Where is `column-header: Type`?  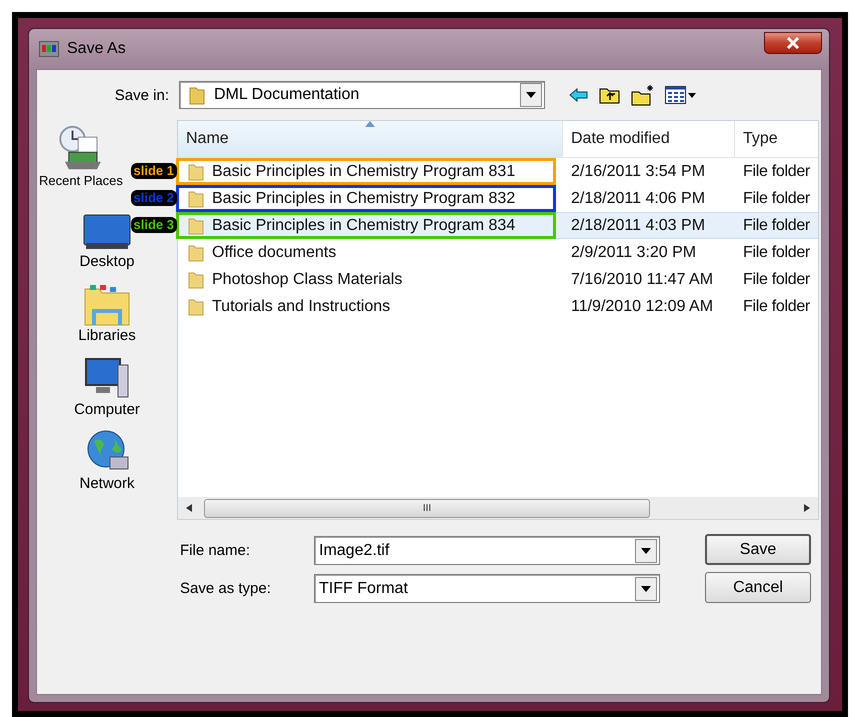 column-header: Type is located at coordinates (775, 139).